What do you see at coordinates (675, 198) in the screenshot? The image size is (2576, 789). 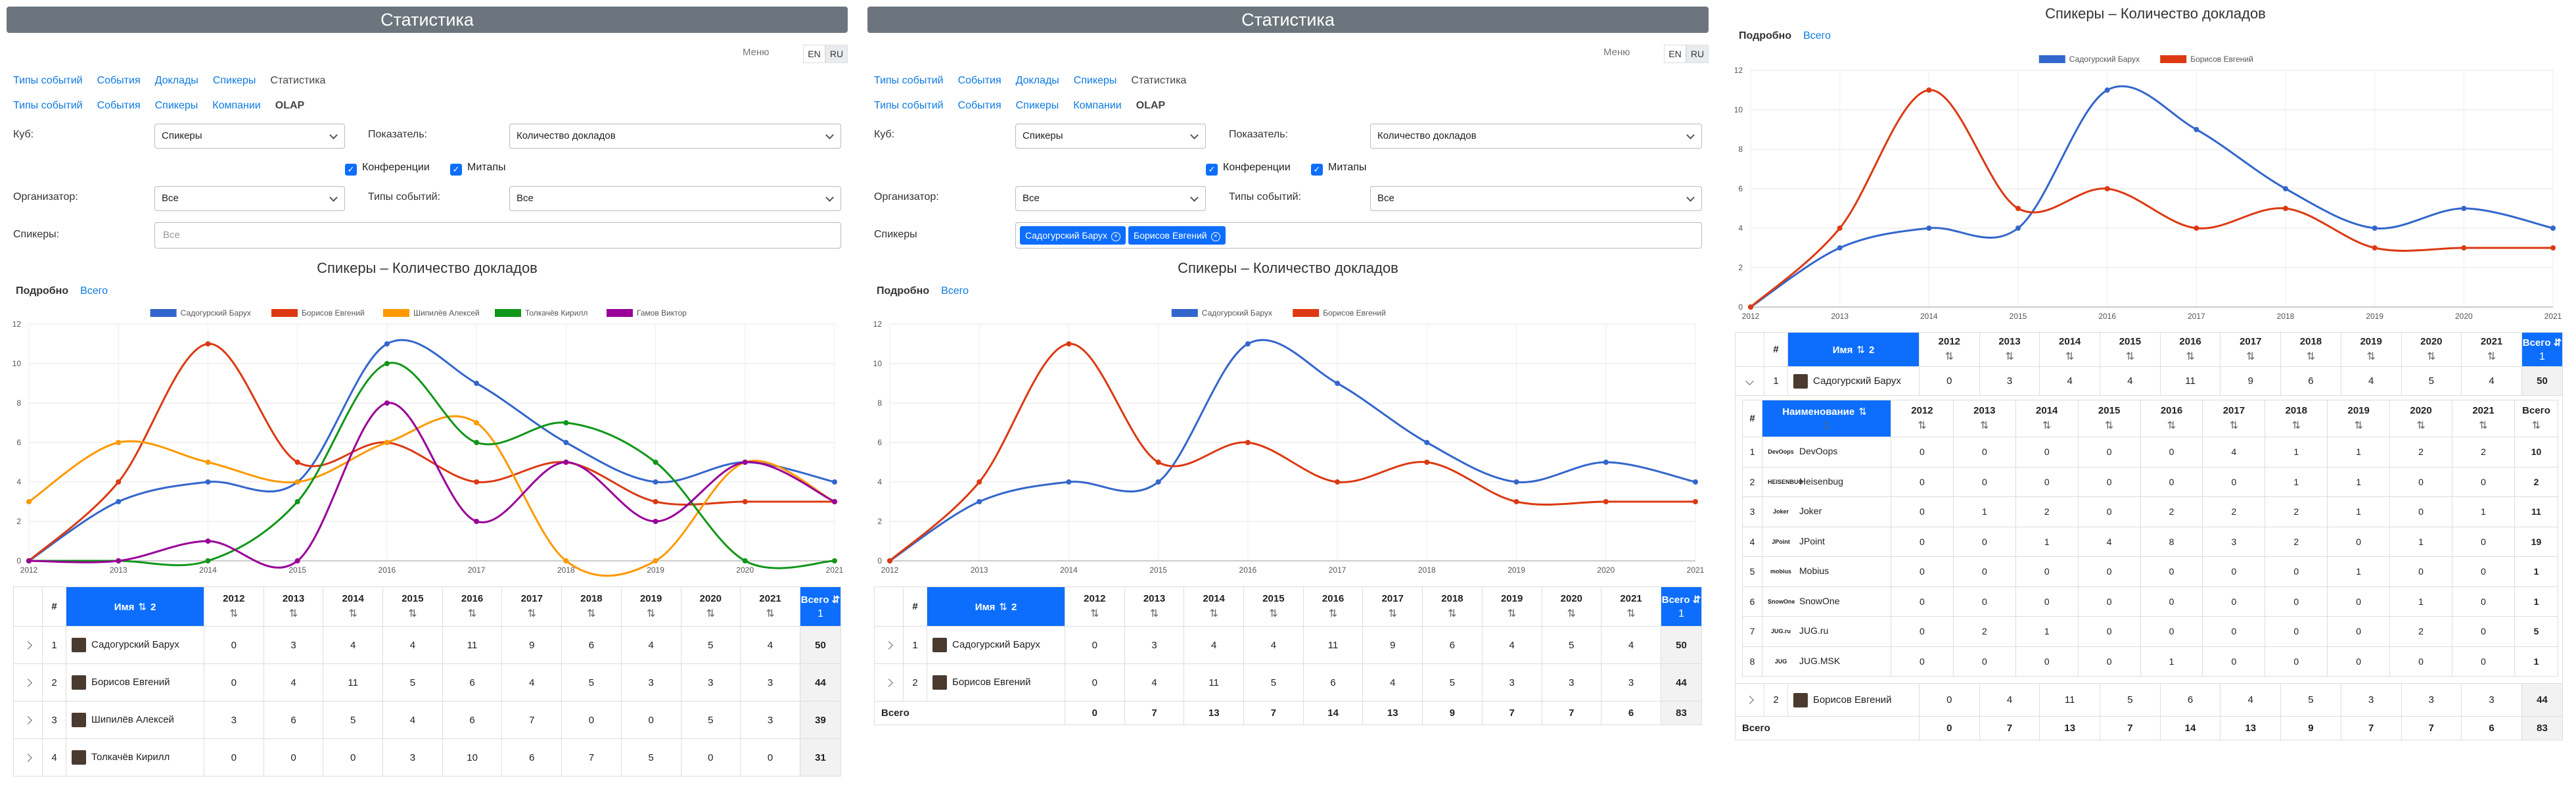 I see `event-types-select: Все` at bounding box center [675, 198].